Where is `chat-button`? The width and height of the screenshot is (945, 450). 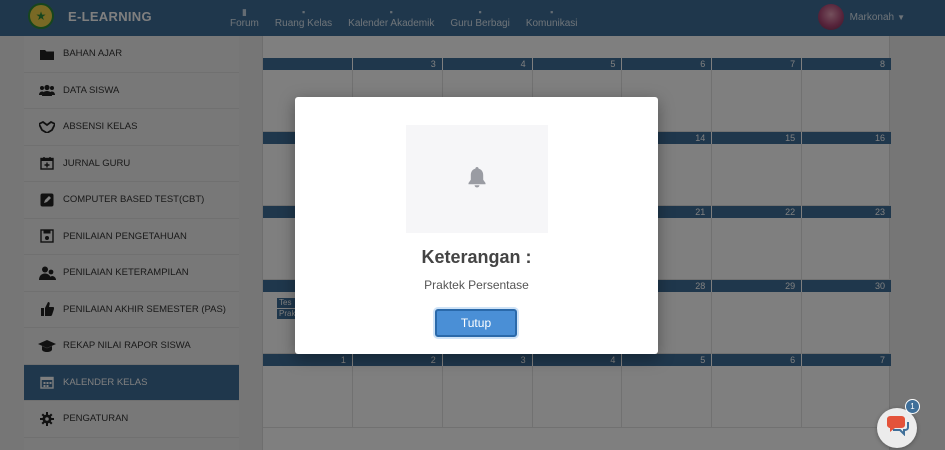
chat-button is located at coordinates (897, 428).